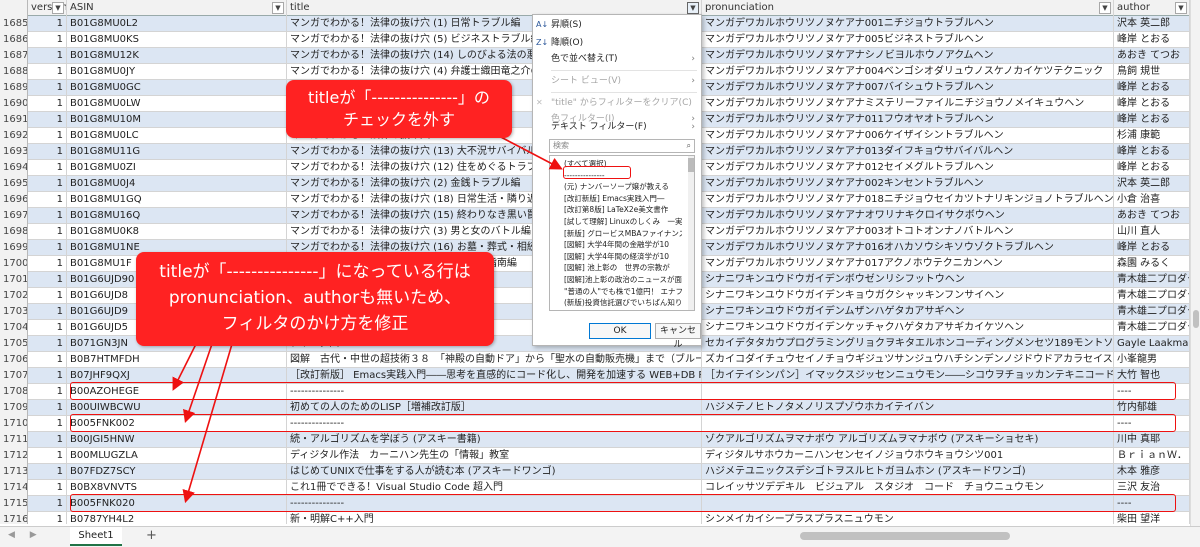 The height and width of the screenshot is (547, 1200). What do you see at coordinates (623, 302) in the screenshot?
I see `filter-list-item: ✓(新版)投資信託選びでいちばん知り` at bounding box center [623, 302].